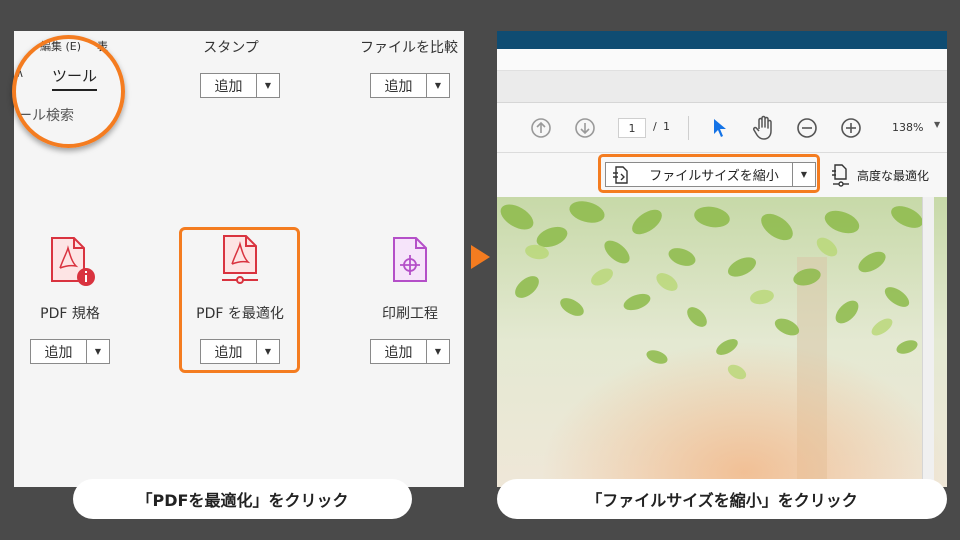 Image resolution: width=960 pixels, height=540 pixels. Describe the element at coordinates (666, 126) in the screenshot. I see `page-total: 1` at that location.